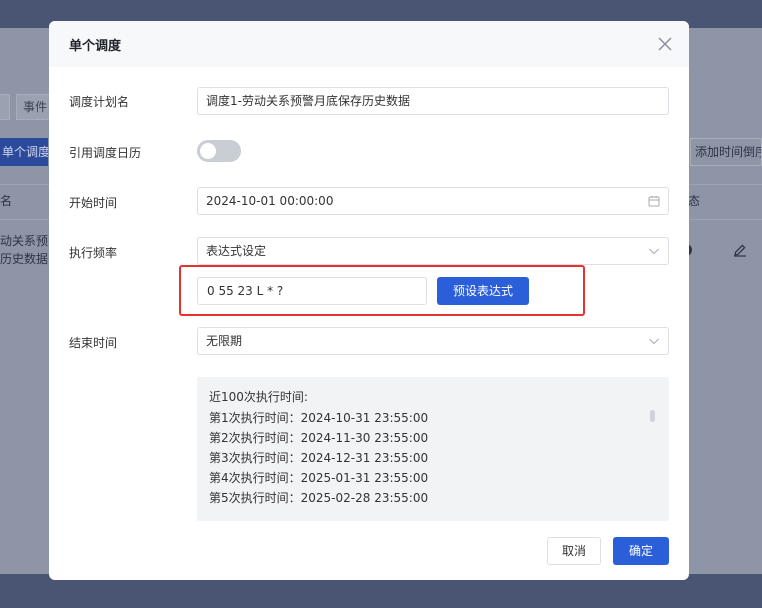  Describe the element at coordinates (24, 250) in the screenshot. I see `bg-row-name: 动关系预 历史数据` at that location.